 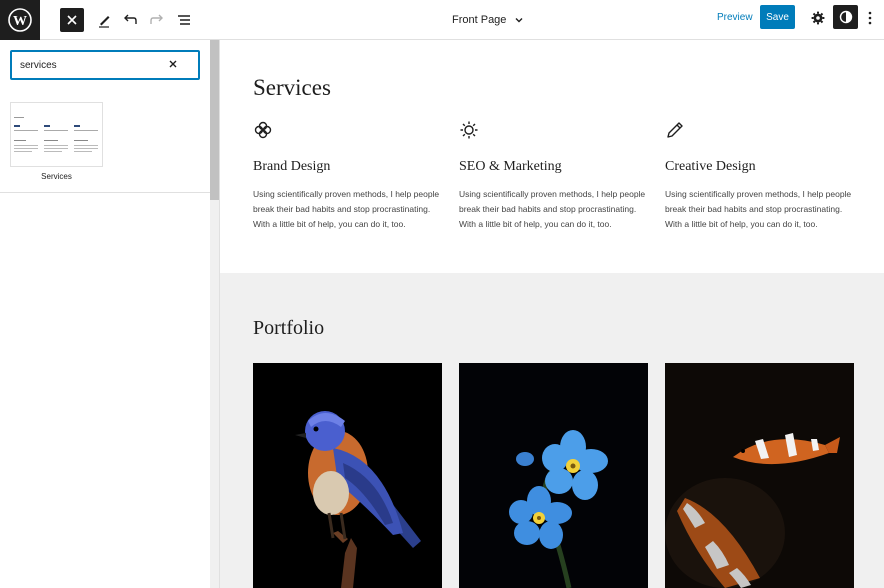 What do you see at coordinates (214, 314) in the screenshot?
I see `sidebar-scrollbar` at bounding box center [214, 314].